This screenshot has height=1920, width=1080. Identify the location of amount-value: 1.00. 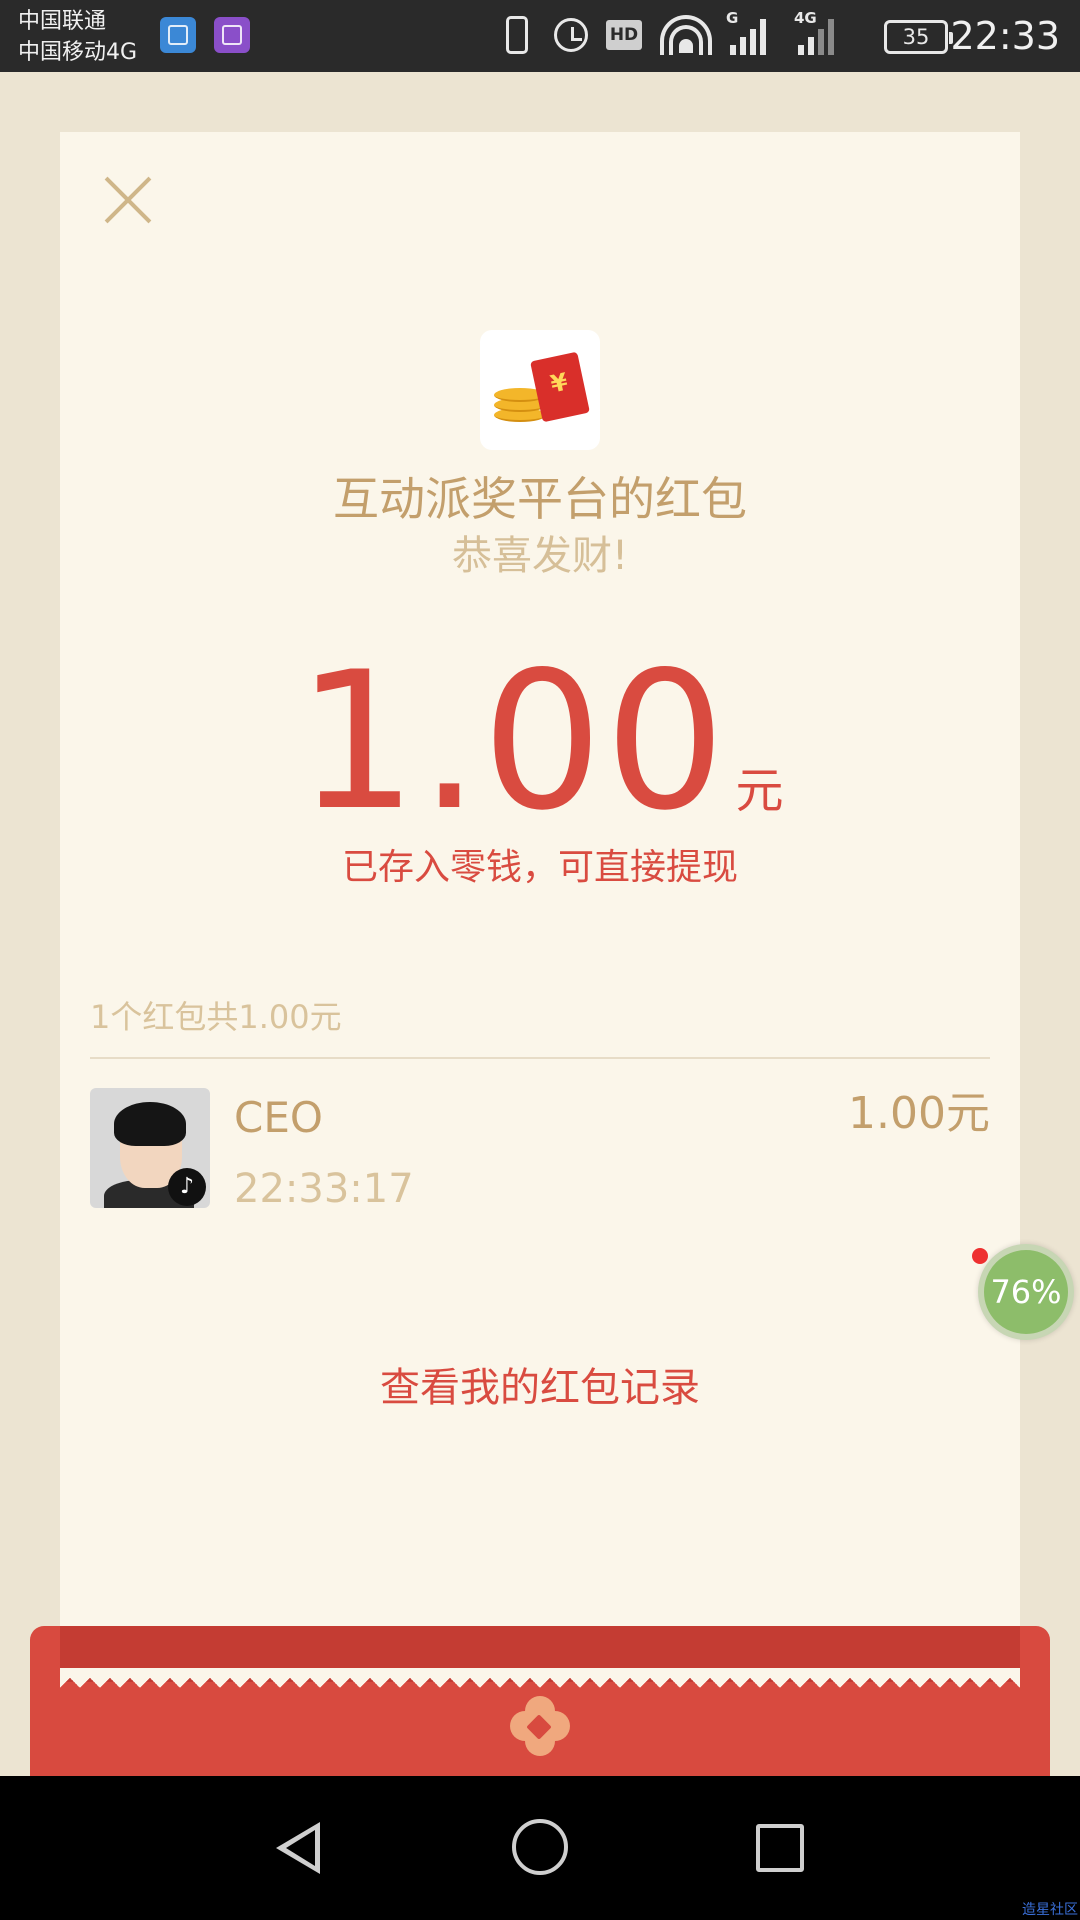
(512, 741).